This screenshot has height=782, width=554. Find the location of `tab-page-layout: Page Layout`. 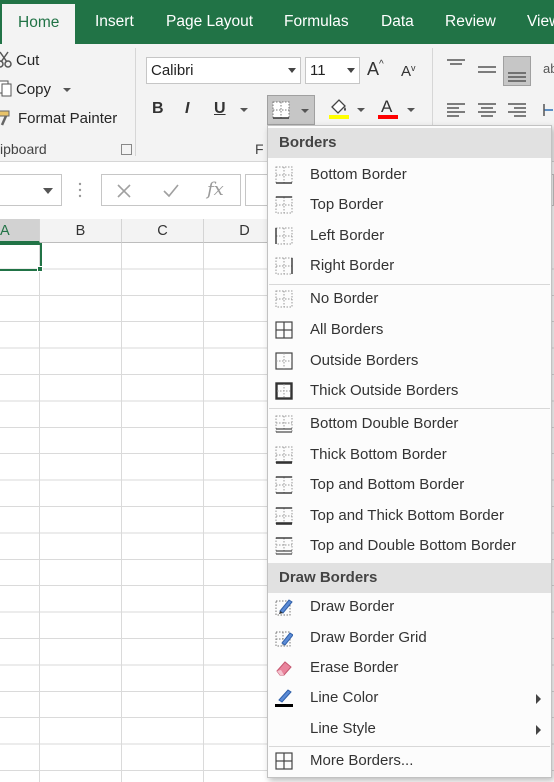

tab-page-layout: Page Layout is located at coordinates (209, 22).